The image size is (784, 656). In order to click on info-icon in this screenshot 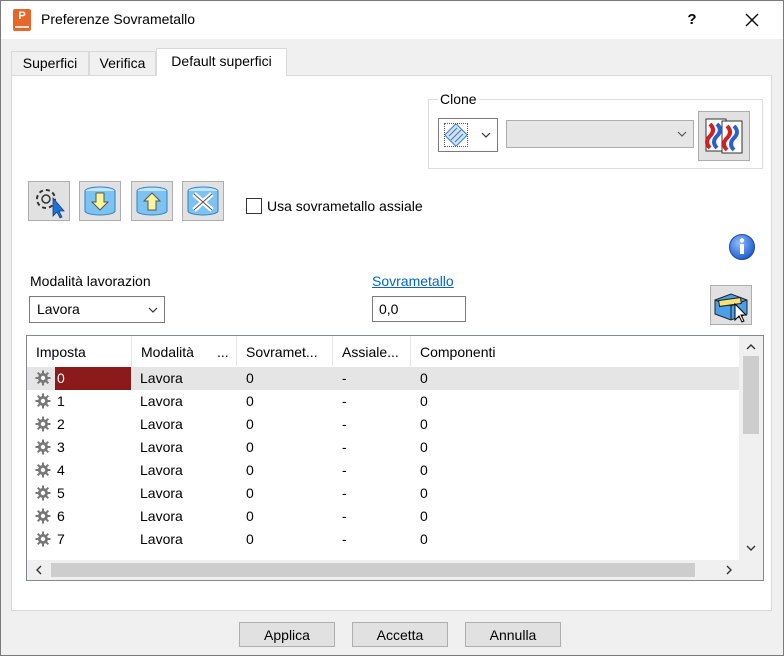, I will do `click(742, 247)`.